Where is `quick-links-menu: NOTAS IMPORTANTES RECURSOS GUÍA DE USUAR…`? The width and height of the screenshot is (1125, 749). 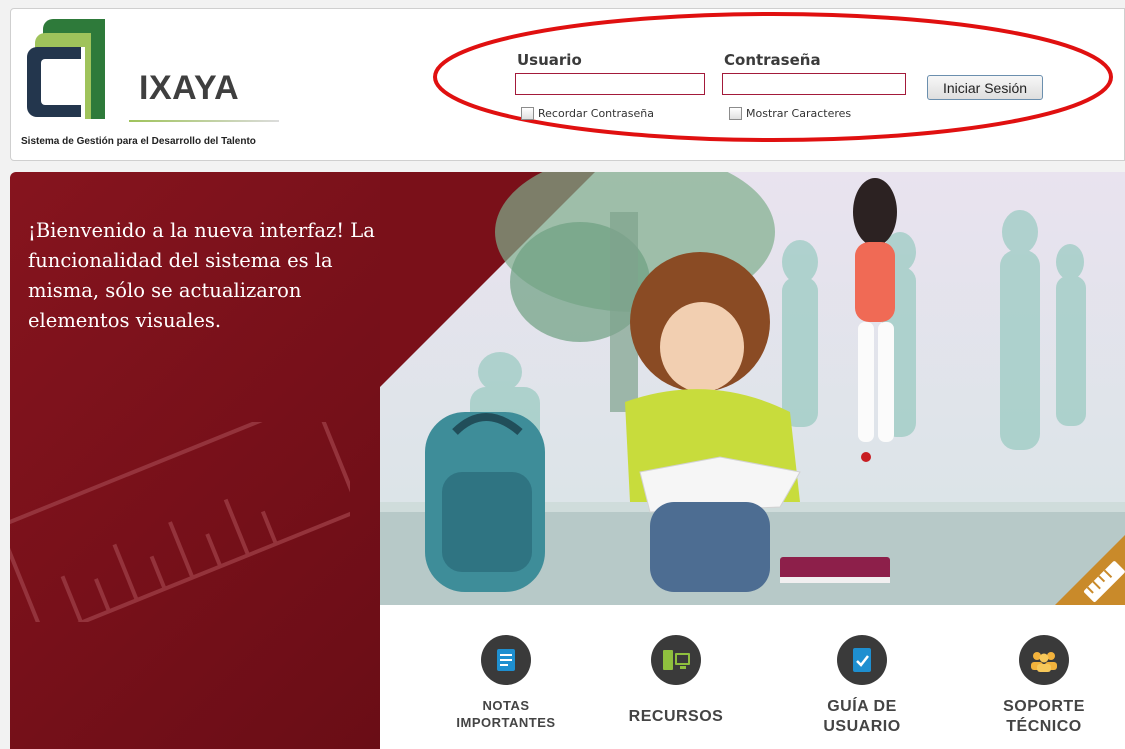 quick-links-menu: NOTAS IMPORTANTES RECURSOS GUÍA DE USUAR… is located at coordinates (752, 677).